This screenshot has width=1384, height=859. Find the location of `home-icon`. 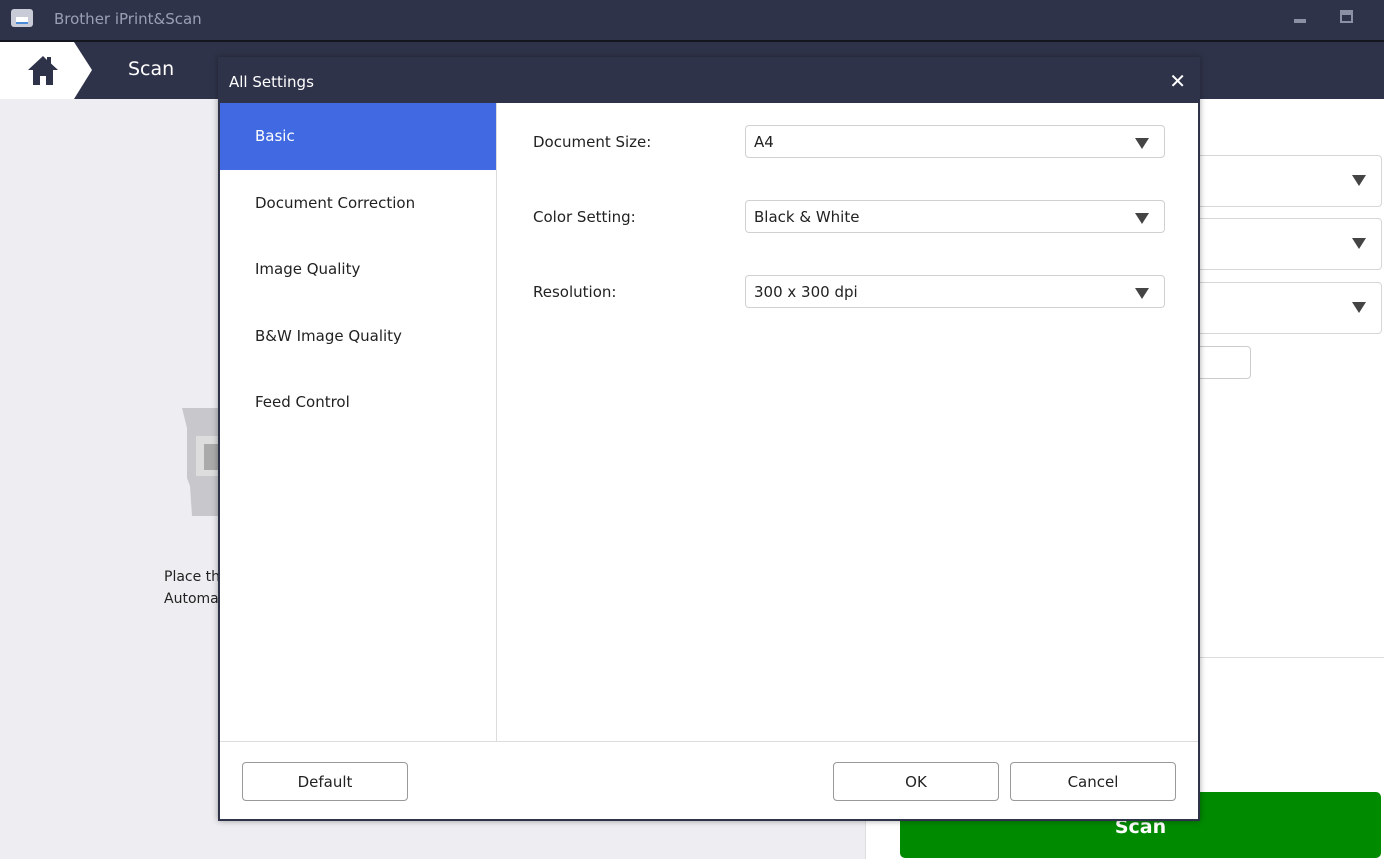

home-icon is located at coordinates (43, 70).